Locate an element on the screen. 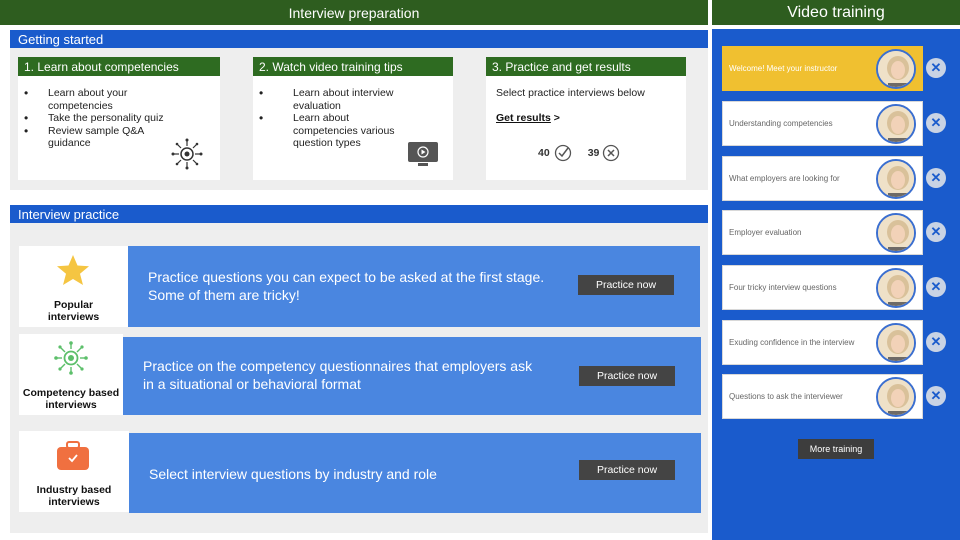  competency-icon is located at coordinates (71, 358).